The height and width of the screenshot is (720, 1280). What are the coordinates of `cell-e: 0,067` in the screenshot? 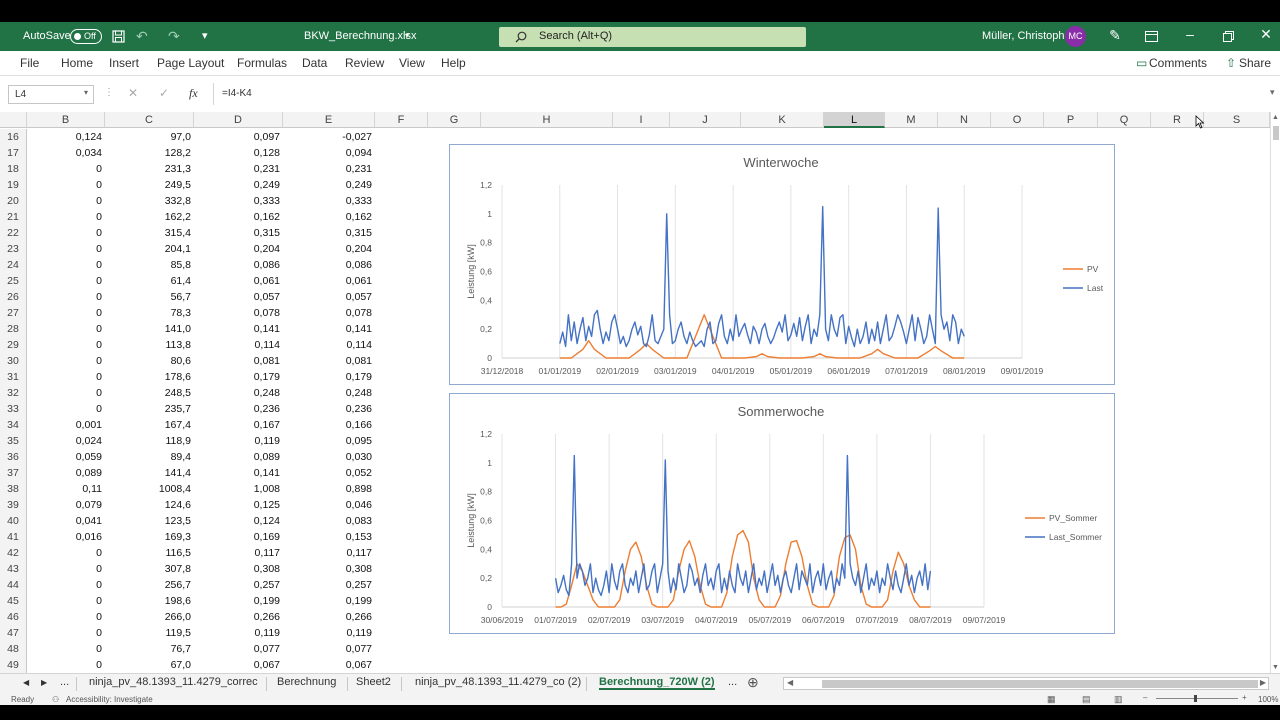 It's located at (329, 665).